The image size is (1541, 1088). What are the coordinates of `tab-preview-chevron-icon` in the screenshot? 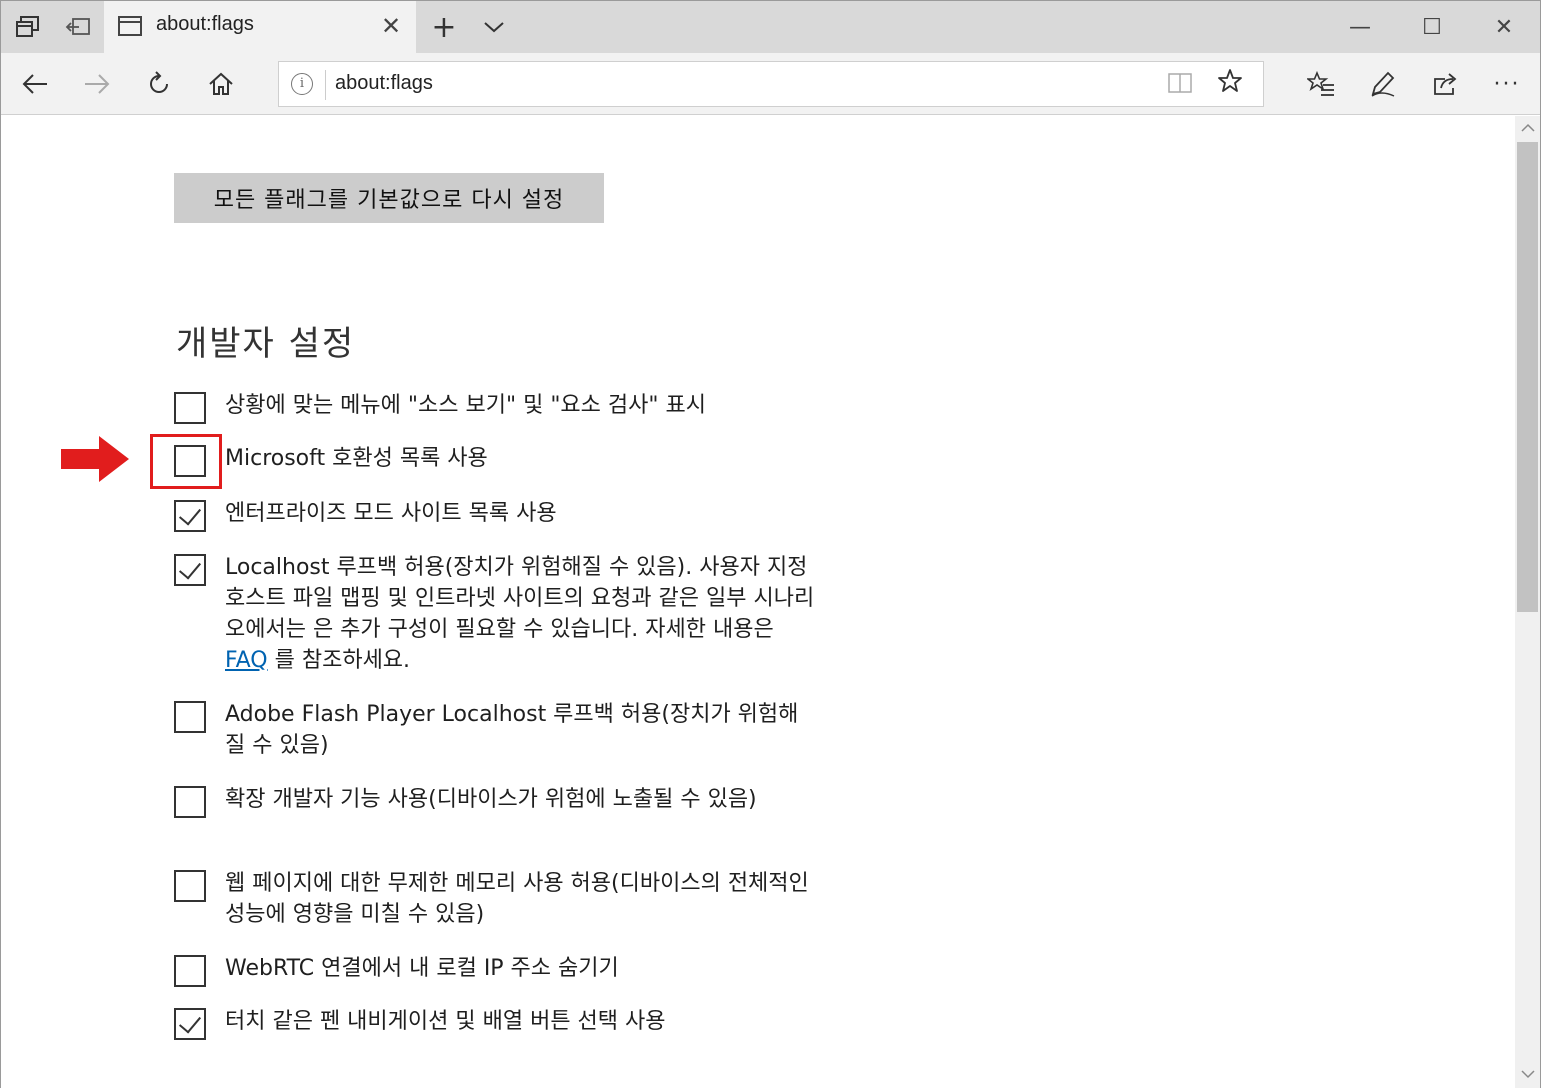 It's located at (494, 27).